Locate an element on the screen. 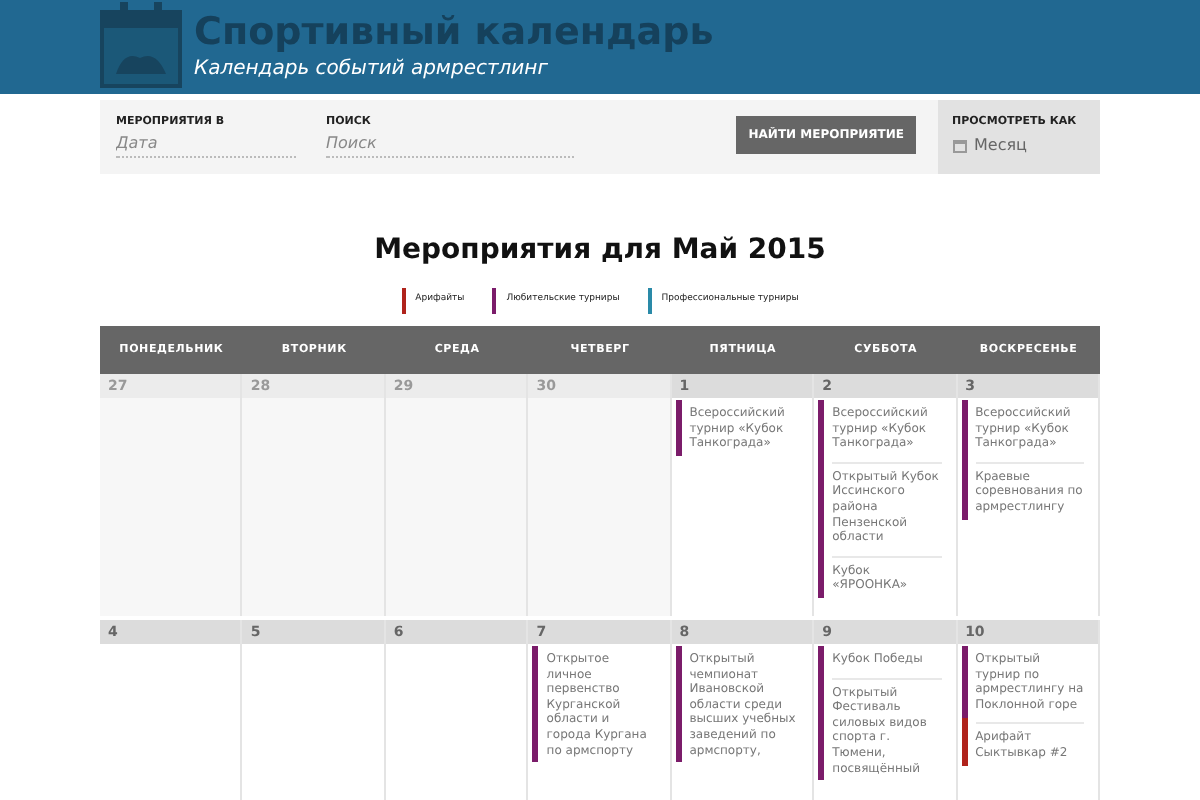 Image resolution: width=1200 pixels, height=800 pixels. page-heading: Мероприятия для Май 2015 is located at coordinates (600, 250).